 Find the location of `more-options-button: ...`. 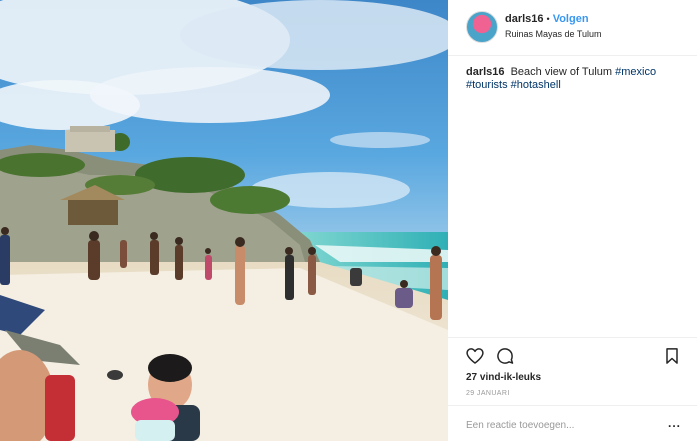

more-options-button: ... is located at coordinates (674, 423).